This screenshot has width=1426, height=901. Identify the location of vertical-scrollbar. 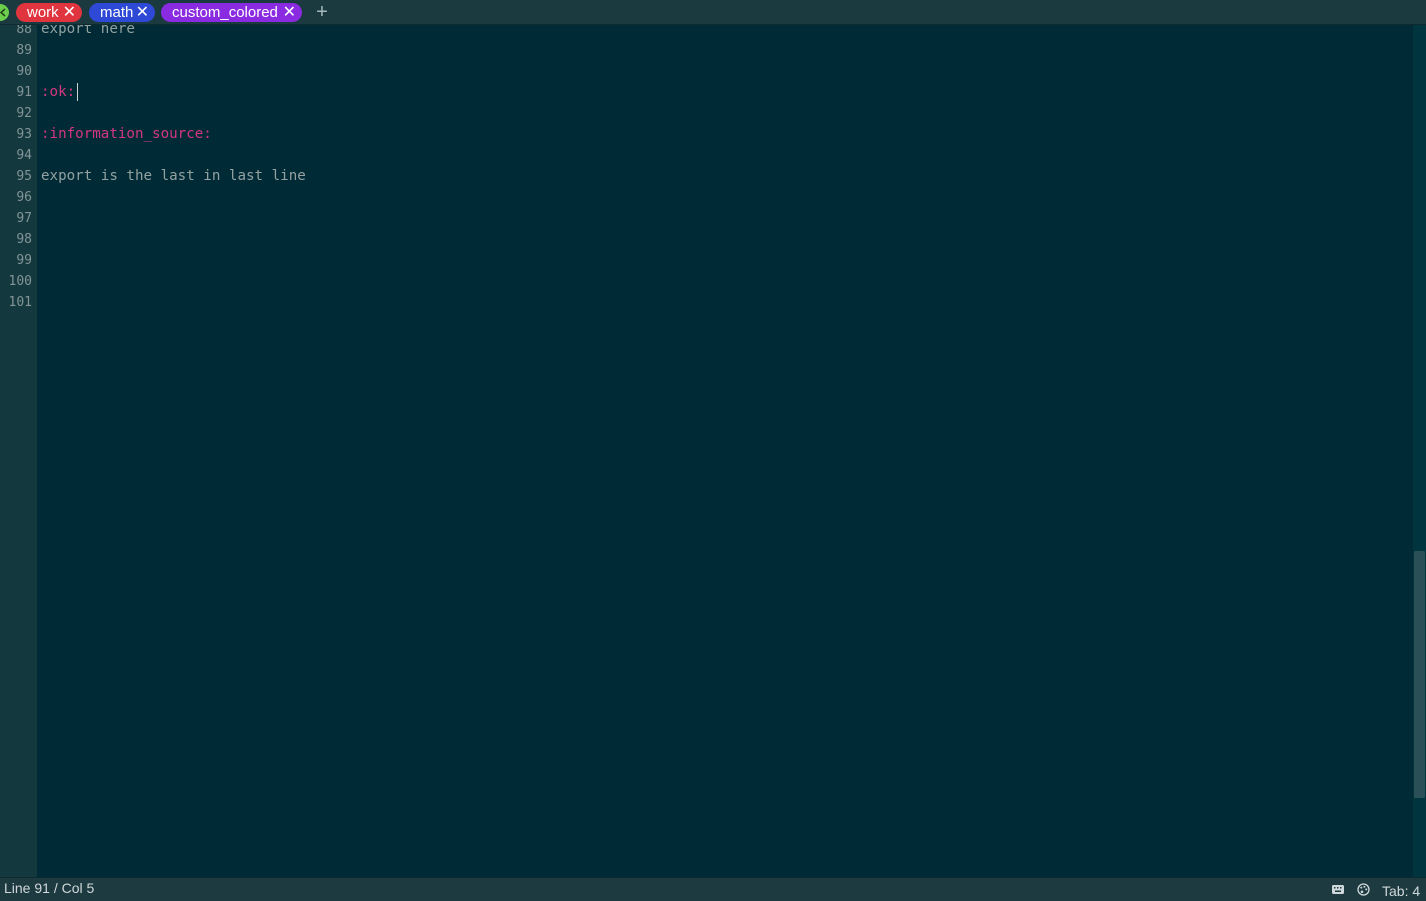
(1419, 451).